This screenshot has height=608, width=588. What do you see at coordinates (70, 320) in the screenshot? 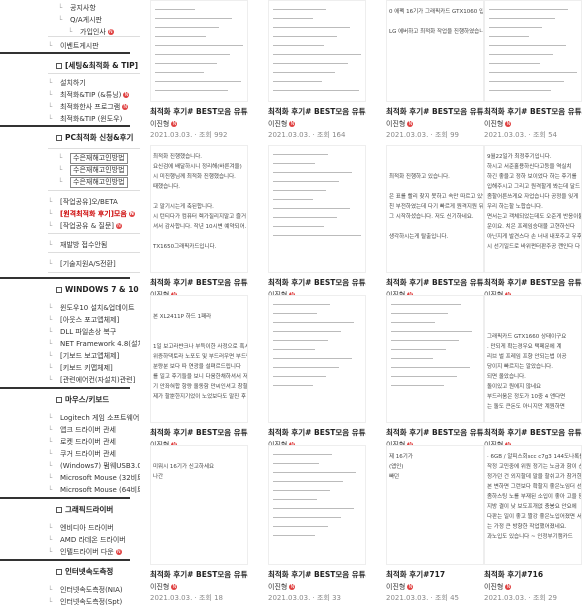
I see `sidebar-item: └ [아웃스 포고앱체제]` at bounding box center [70, 320].